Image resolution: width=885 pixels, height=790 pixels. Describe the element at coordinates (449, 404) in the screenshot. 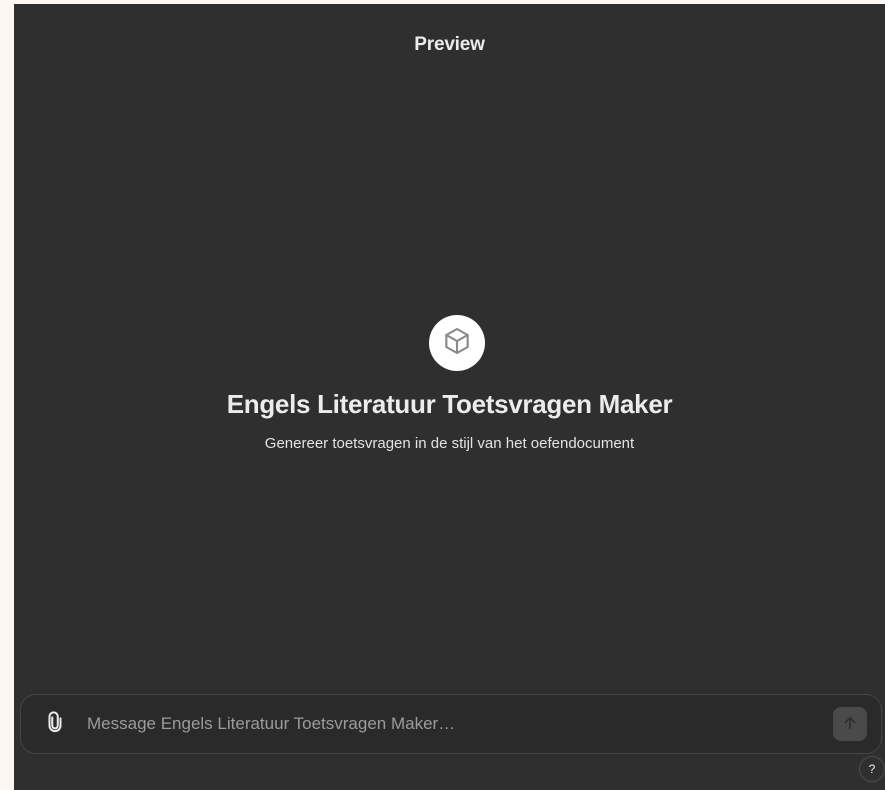

I see `gpt-name: Engels Literatuur Toetsvragen Maker` at that location.